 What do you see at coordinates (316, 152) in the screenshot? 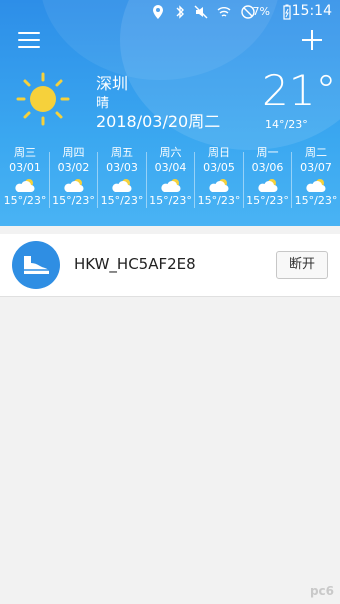
I see `forecast-weekday: 周二` at bounding box center [316, 152].